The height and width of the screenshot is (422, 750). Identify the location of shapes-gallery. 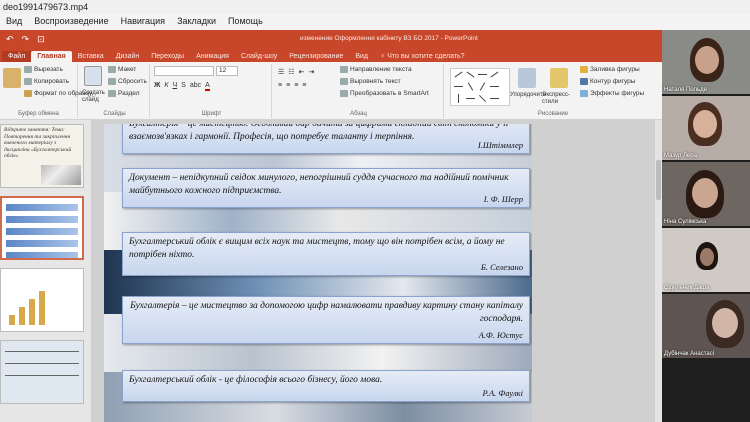
(480, 87).